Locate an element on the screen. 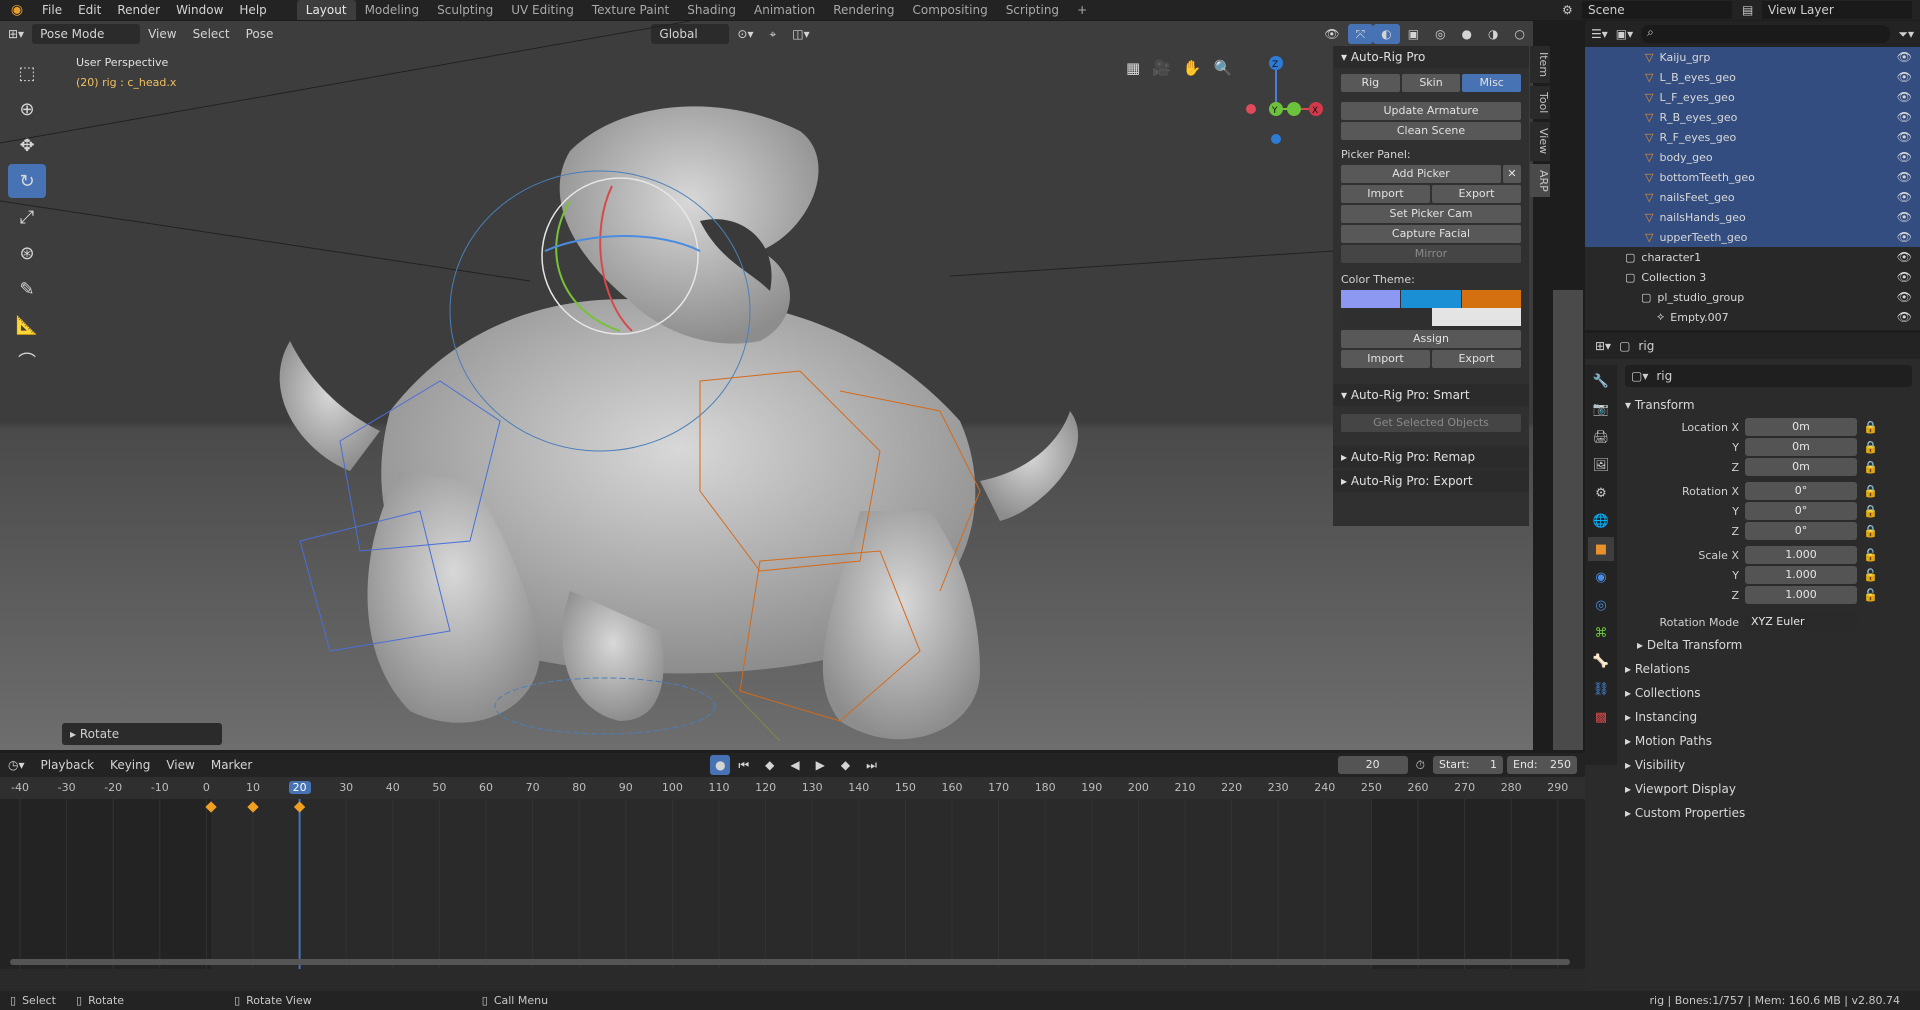 This screenshot has height=1010, width=1920. prev-key-icon: ◆ is located at coordinates (769, 765).